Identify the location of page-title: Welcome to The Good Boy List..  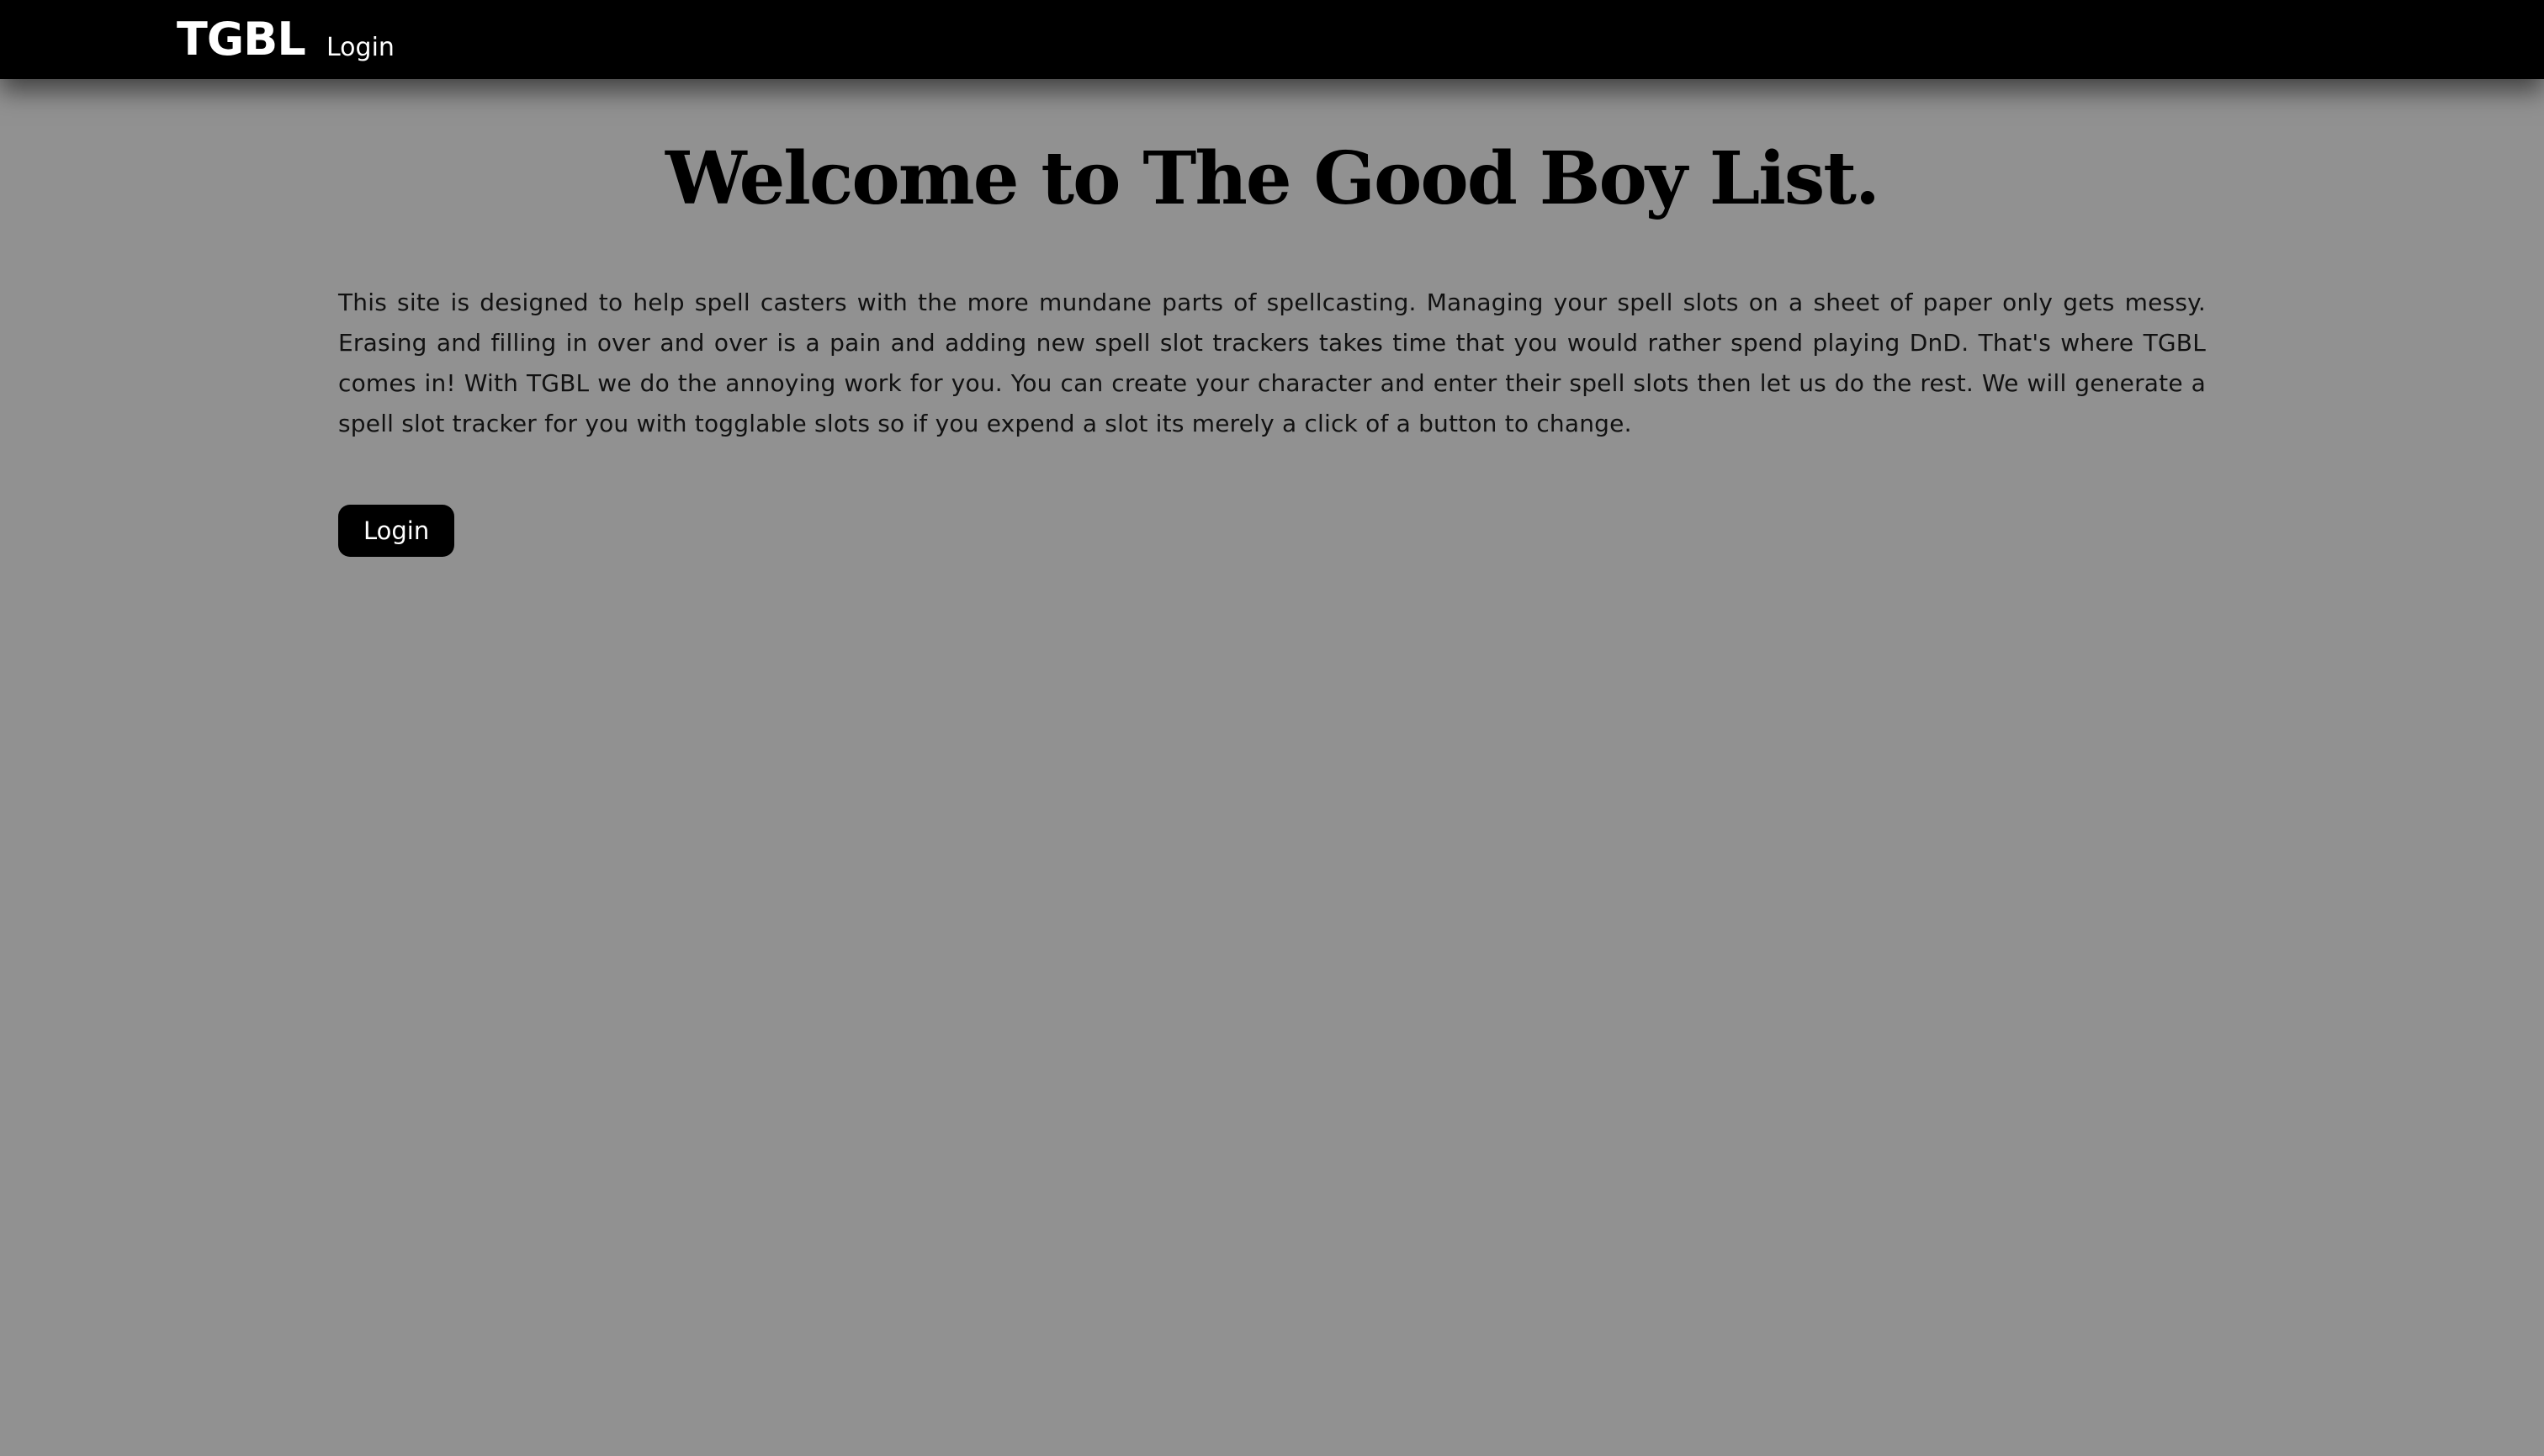
(1272, 178).